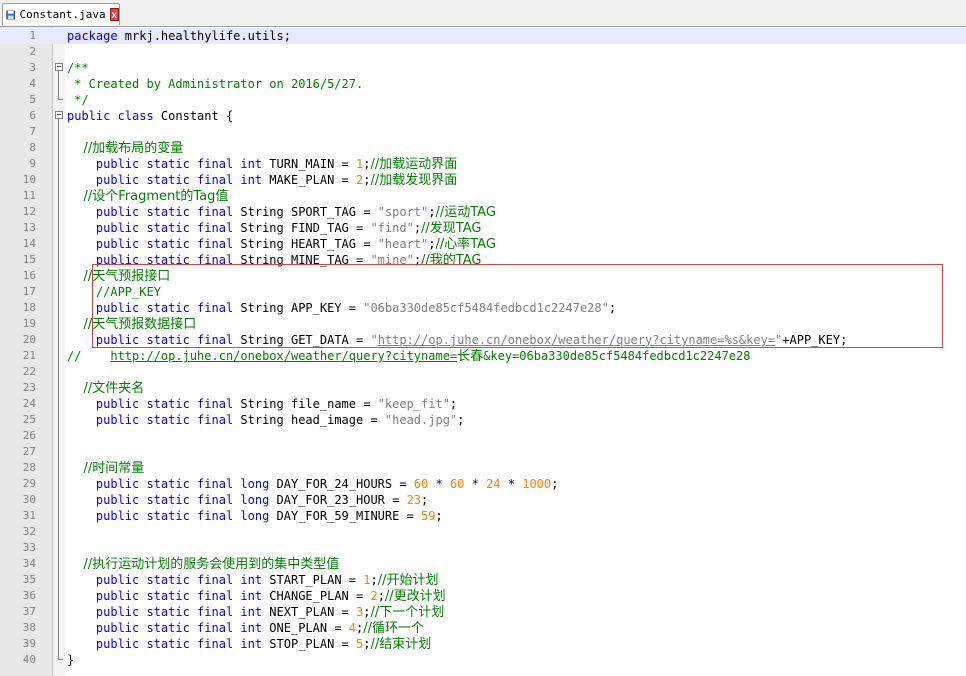 This screenshot has height=676, width=966. What do you see at coordinates (110, 116) in the screenshot?
I see `code-token: public class` at bounding box center [110, 116].